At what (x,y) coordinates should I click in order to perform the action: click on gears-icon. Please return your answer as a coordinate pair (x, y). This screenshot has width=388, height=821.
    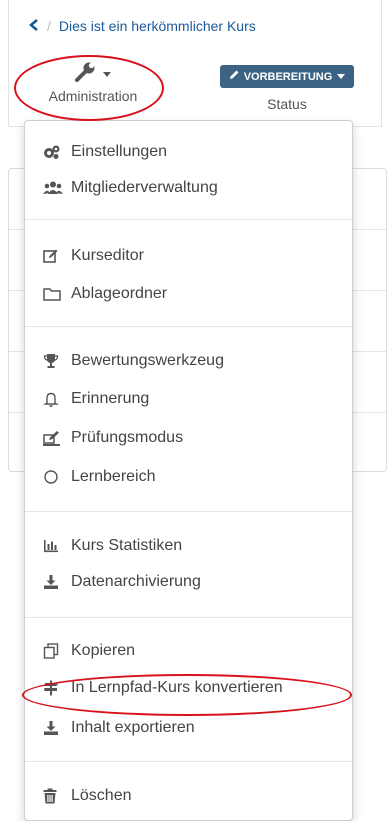
    Looking at the image, I should click on (54, 152).